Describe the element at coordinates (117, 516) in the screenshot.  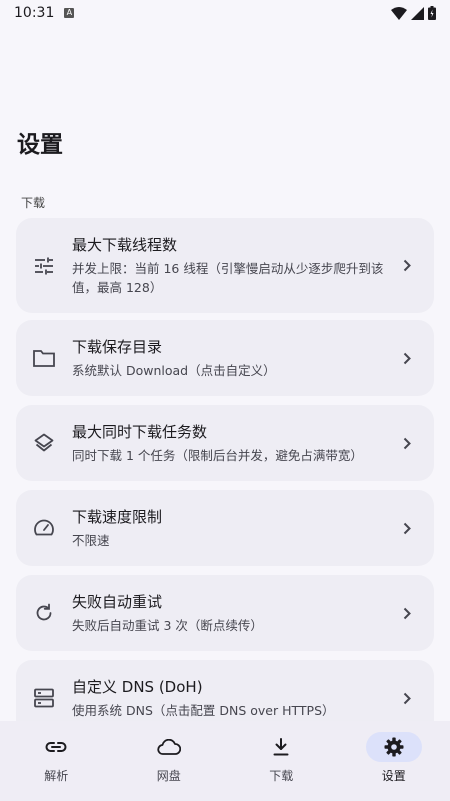
I see `setting-title: 下载速度限制` at that location.